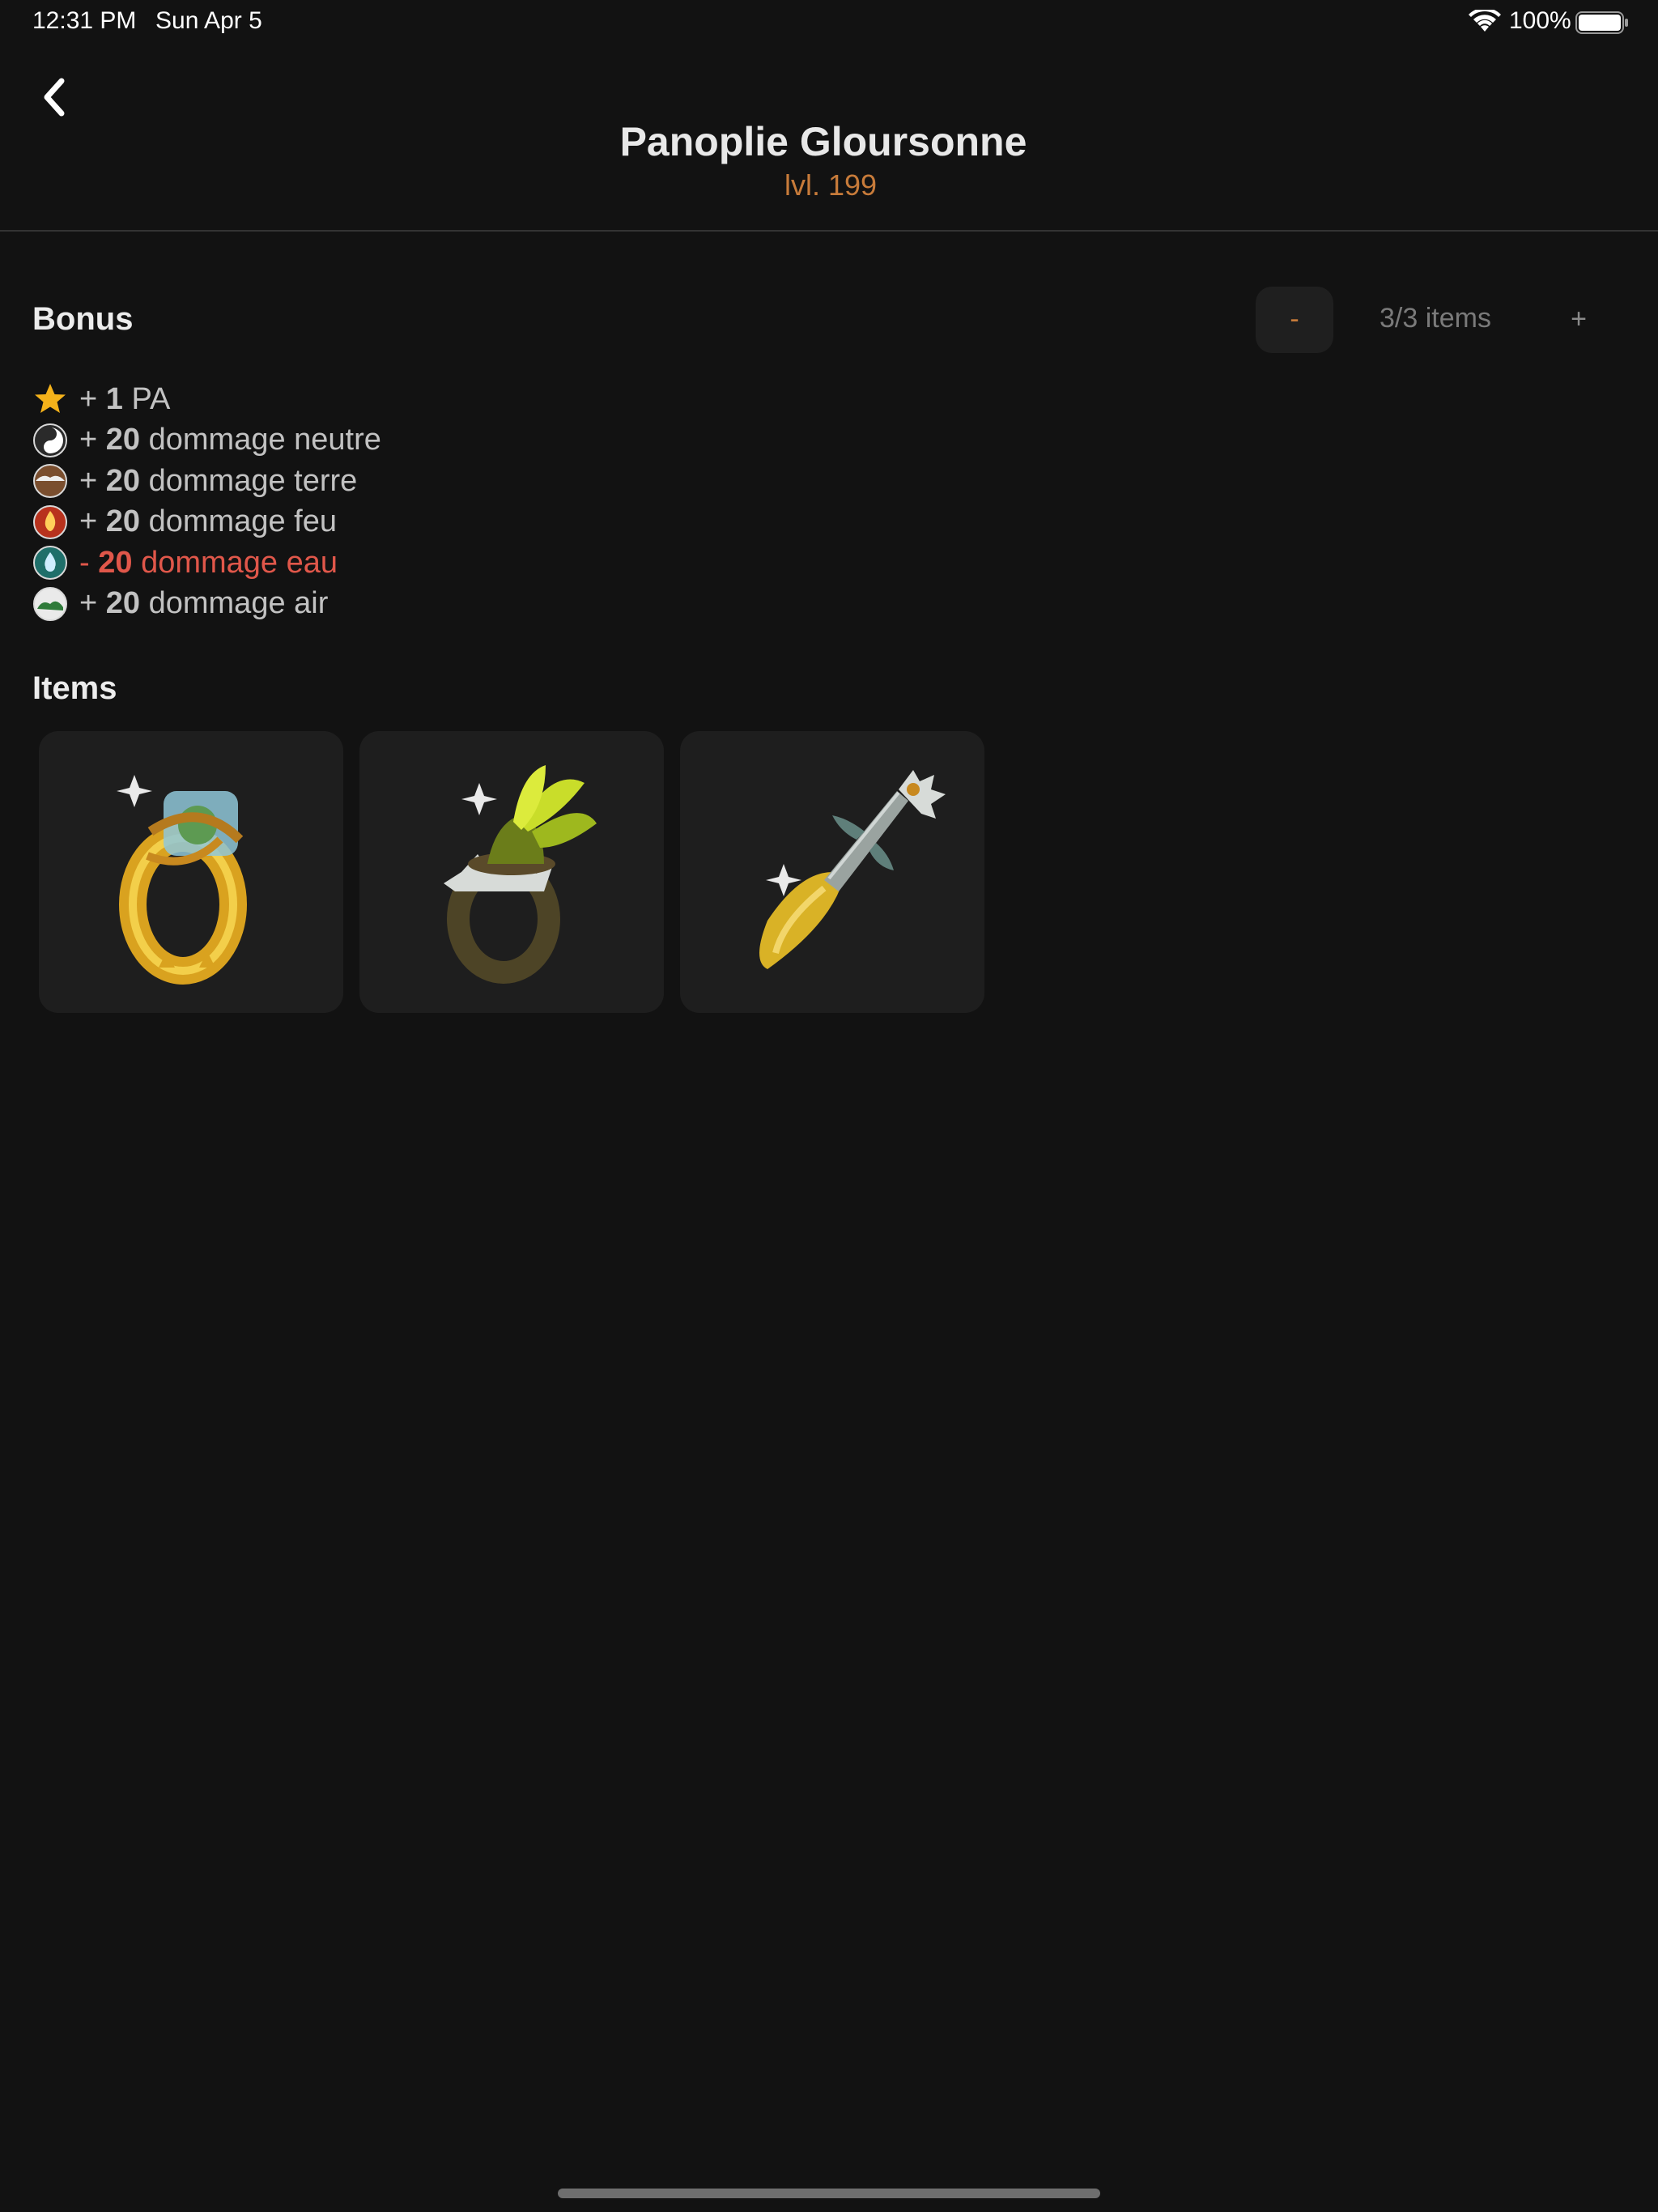 The width and height of the screenshot is (1658, 2212). What do you see at coordinates (74, 688) in the screenshot?
I see `items-section-title: Items` at bounding box center [74, 688].